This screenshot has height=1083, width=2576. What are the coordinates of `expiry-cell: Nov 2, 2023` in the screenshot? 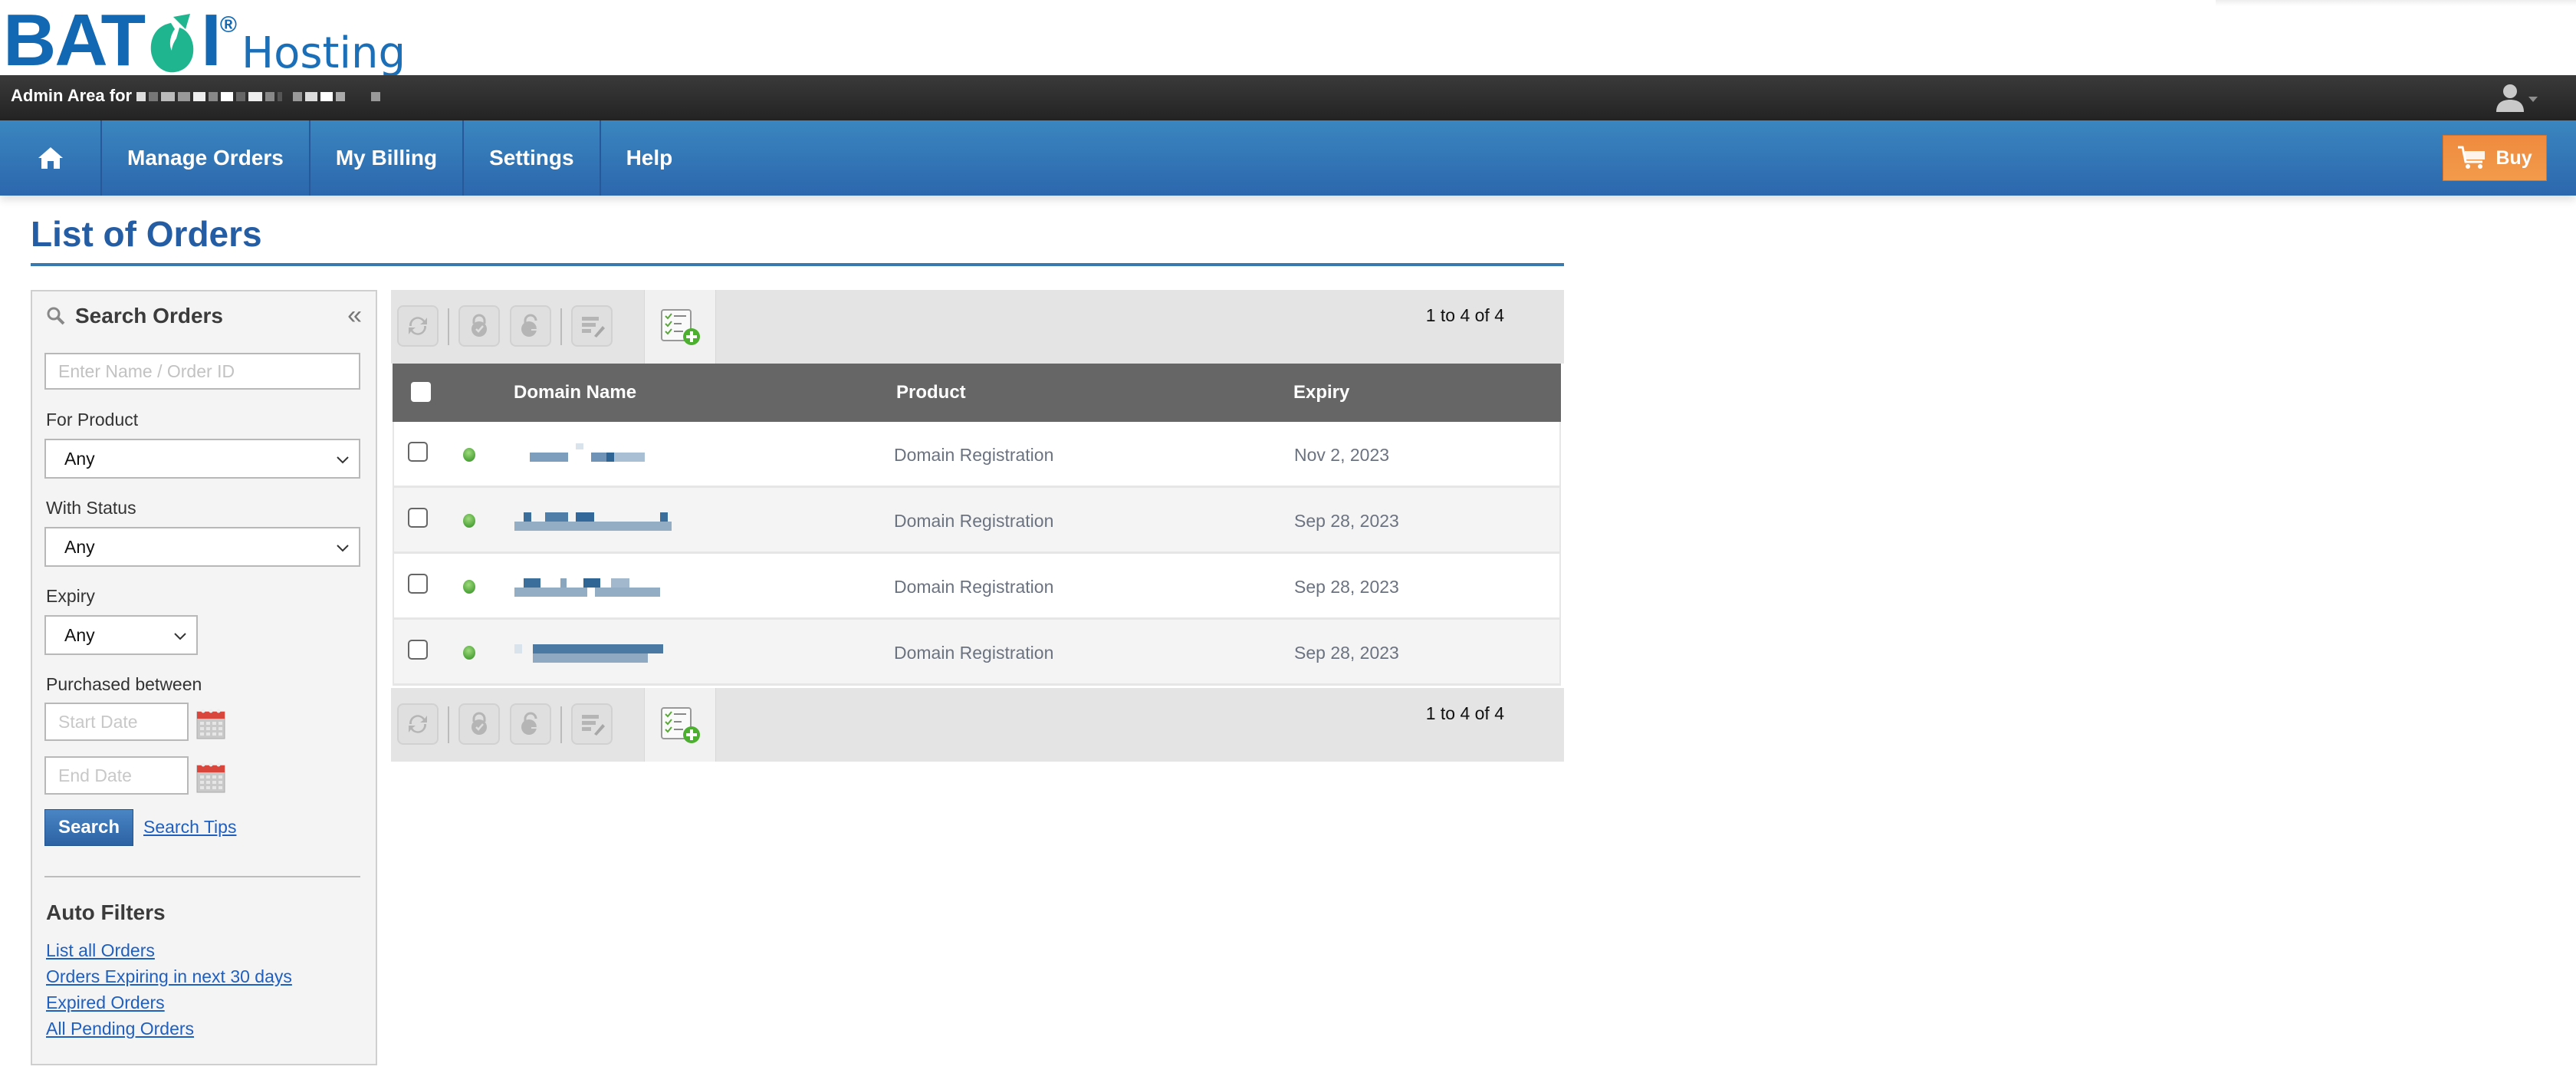 It's located at (1342, 455).